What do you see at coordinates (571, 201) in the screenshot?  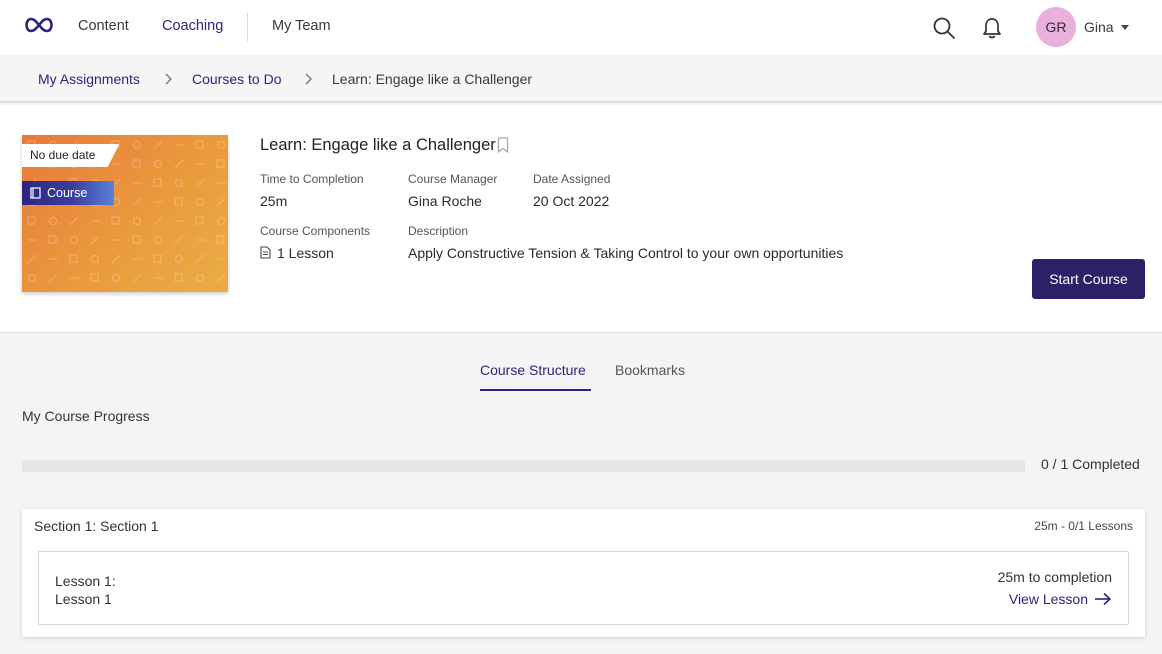 I see `assigned-value: 20 Oct 2022` at bounding box center [571, 201].